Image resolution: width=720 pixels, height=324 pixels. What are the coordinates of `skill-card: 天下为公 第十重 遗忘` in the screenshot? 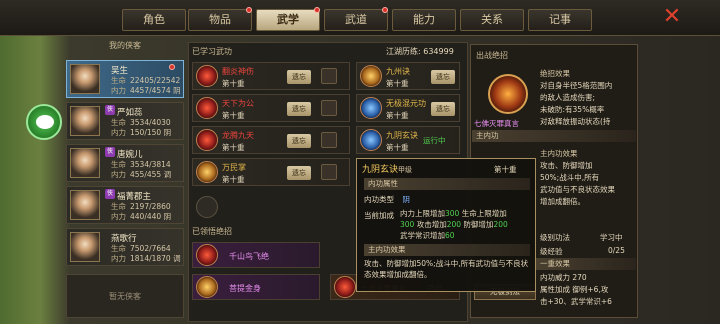 It's located at (271, 108).